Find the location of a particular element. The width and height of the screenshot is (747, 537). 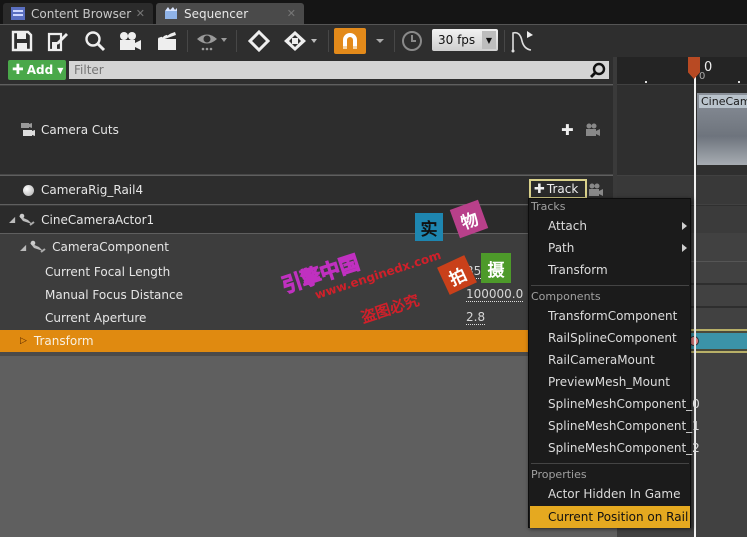

content-browser-icon is located at coordinates (18, 13).